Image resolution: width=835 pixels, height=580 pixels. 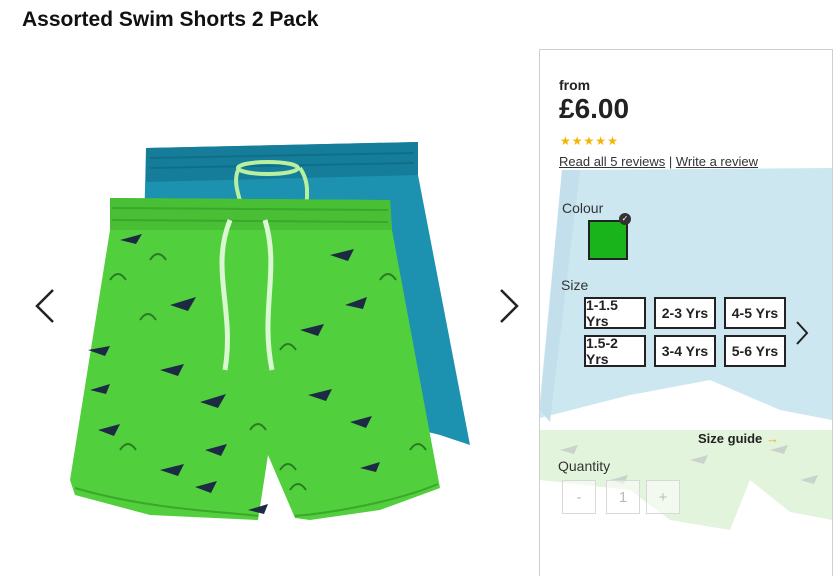 What do you see at coordinates (594, 108) in the screenshot?
I see `product-price: £6.00` at bounding box center [594, 108].